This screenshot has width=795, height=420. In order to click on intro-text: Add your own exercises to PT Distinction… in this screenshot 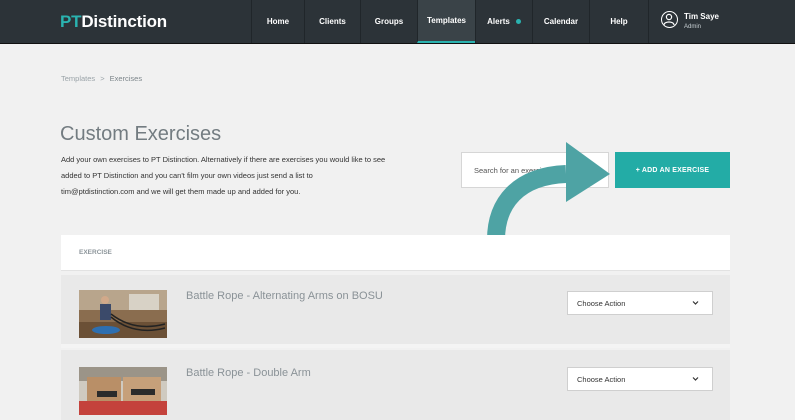, I will do `click(223, 175)`.